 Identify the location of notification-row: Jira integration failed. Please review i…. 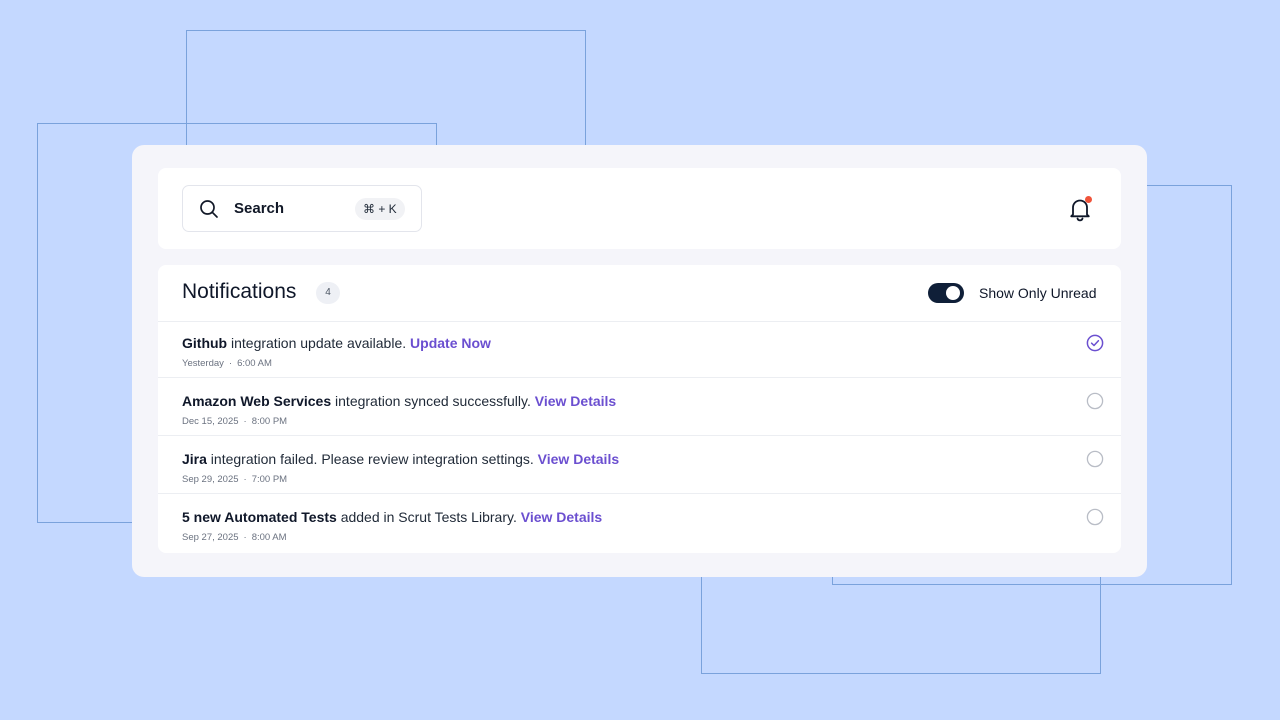
(639, 465).